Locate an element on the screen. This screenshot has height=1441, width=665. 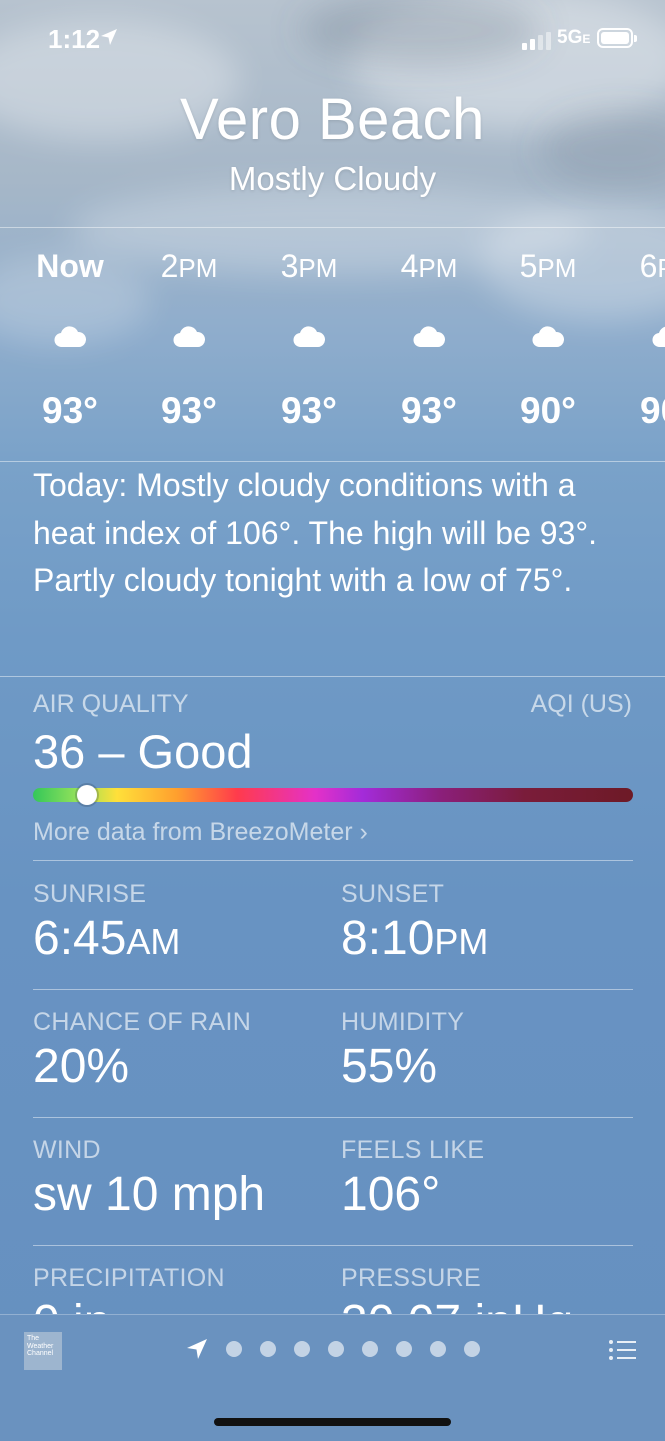
weather-channel-logo: The Weather Channel is located at coordinates (43, 1351).